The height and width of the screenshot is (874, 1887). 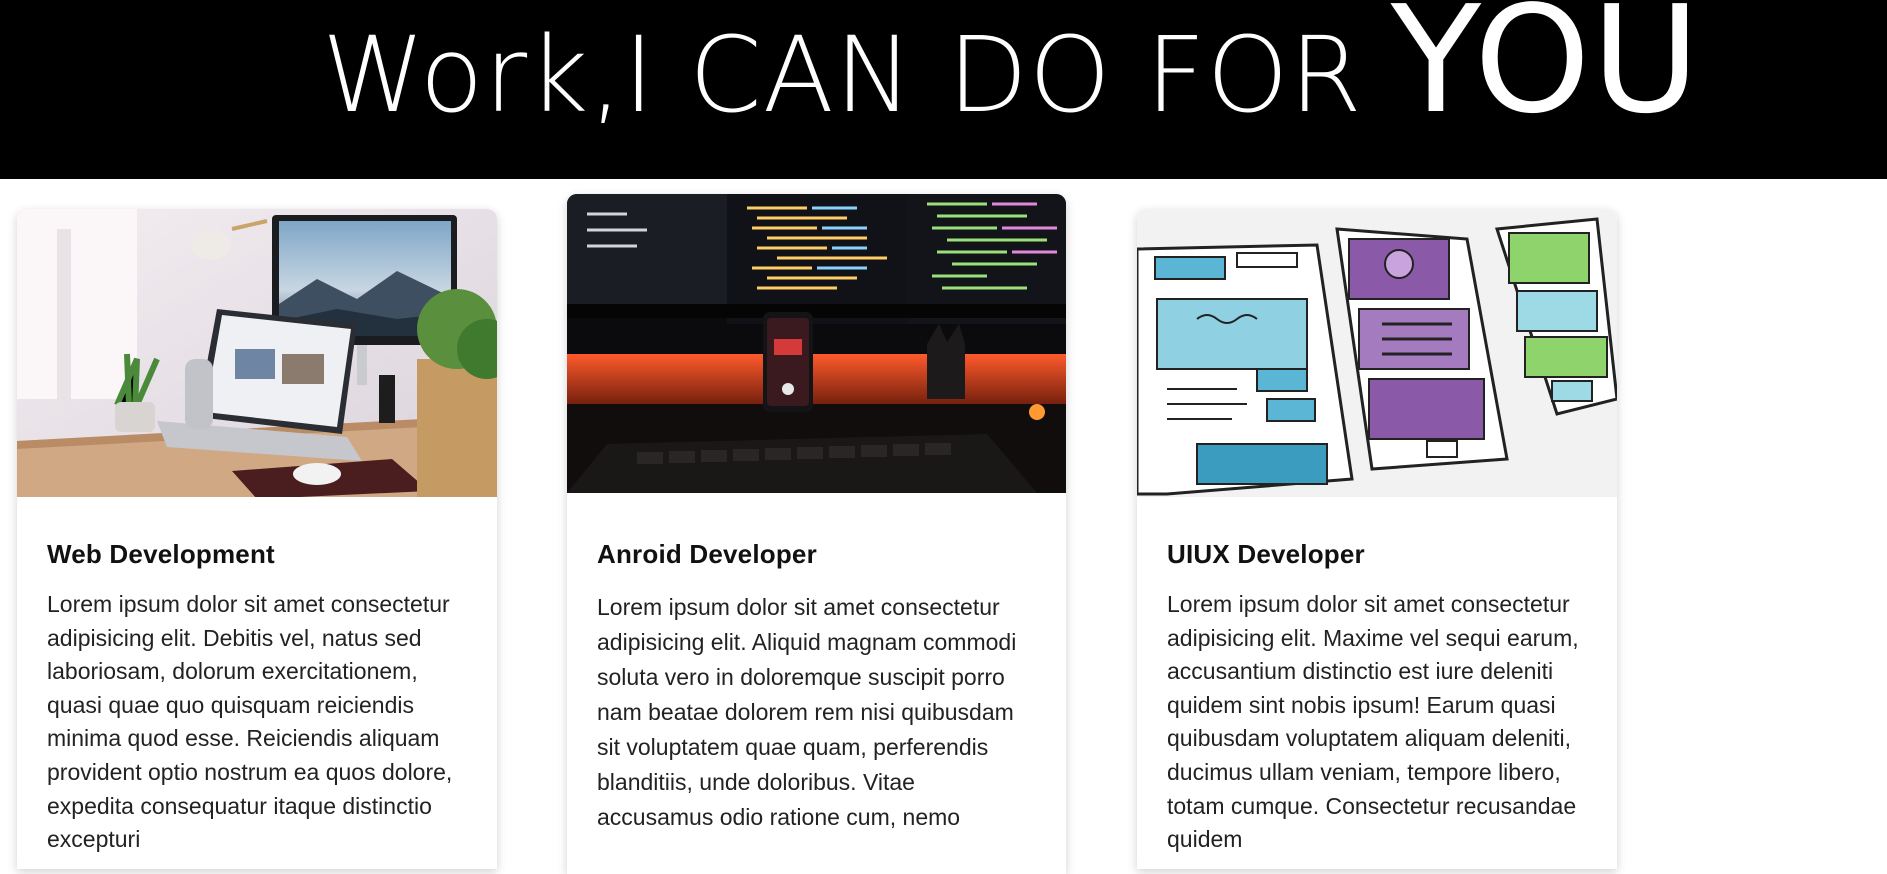 What do you see at coordinates (257, 353) in the screenshot?
I see `card-image-desk-workspace` at bounding box center [257, 353].